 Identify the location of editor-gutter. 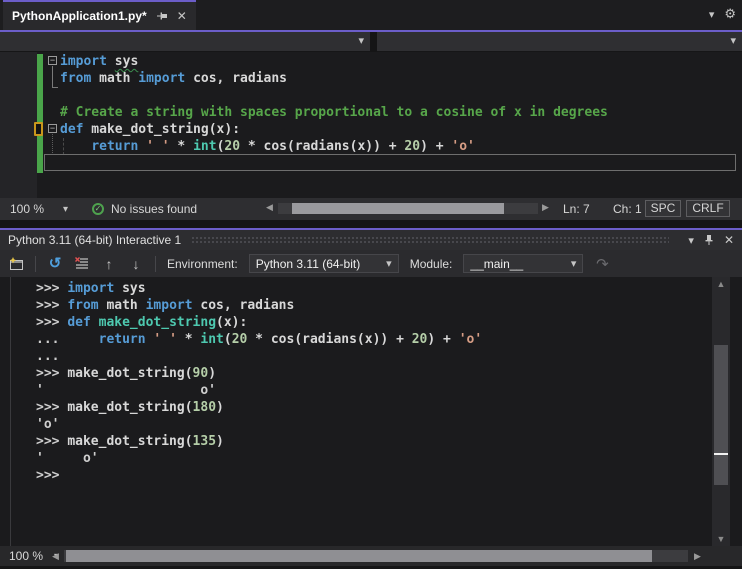
(18, 125).